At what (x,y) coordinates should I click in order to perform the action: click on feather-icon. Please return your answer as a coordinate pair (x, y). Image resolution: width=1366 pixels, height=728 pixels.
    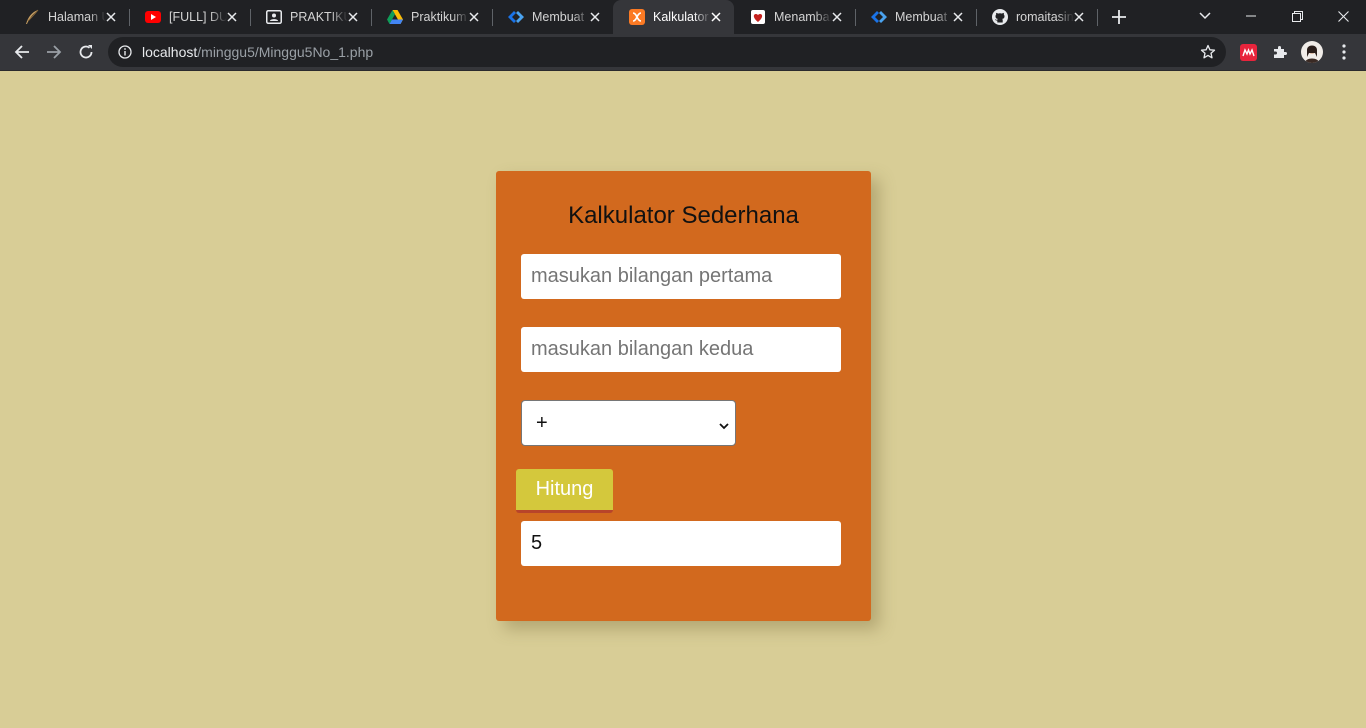
    Looking at the image, I should click on (32, 17).